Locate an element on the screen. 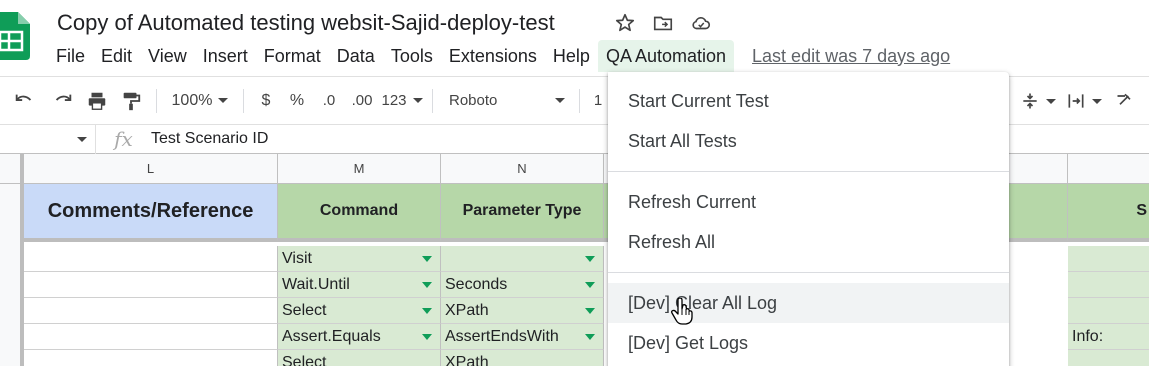  header-parameter-type: Parameter Type is located at coordinates (522, 213).